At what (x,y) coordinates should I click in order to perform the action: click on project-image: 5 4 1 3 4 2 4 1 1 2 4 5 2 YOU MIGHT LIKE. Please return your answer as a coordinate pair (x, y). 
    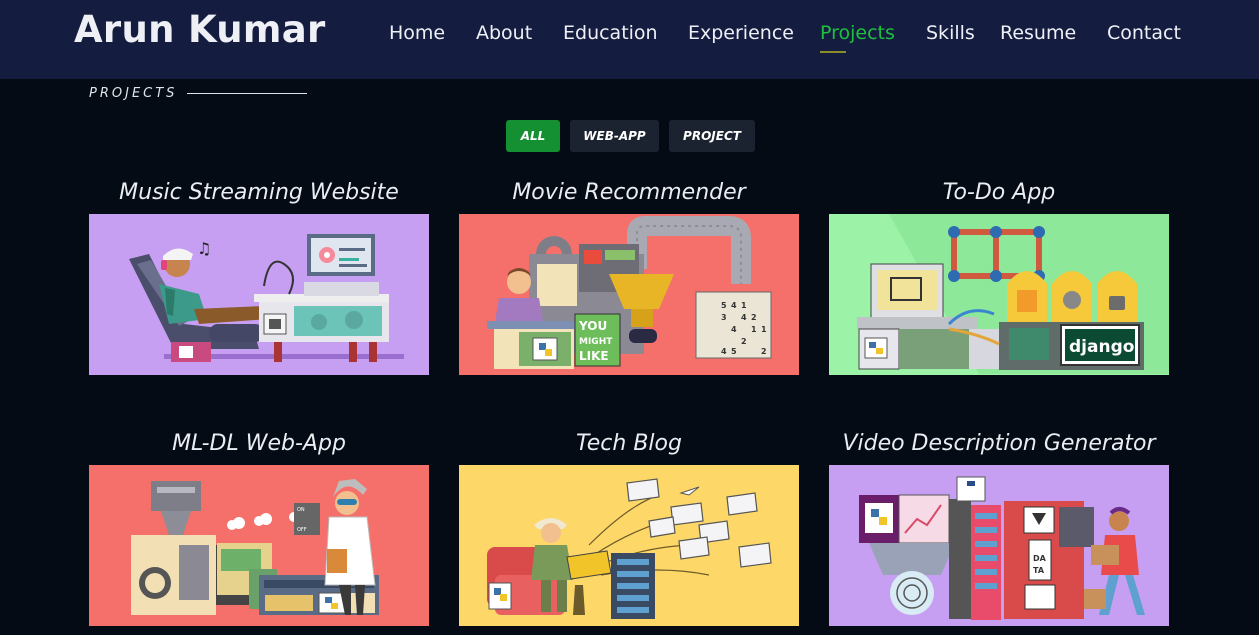
    Looking at the image, I should click on (629, 294).